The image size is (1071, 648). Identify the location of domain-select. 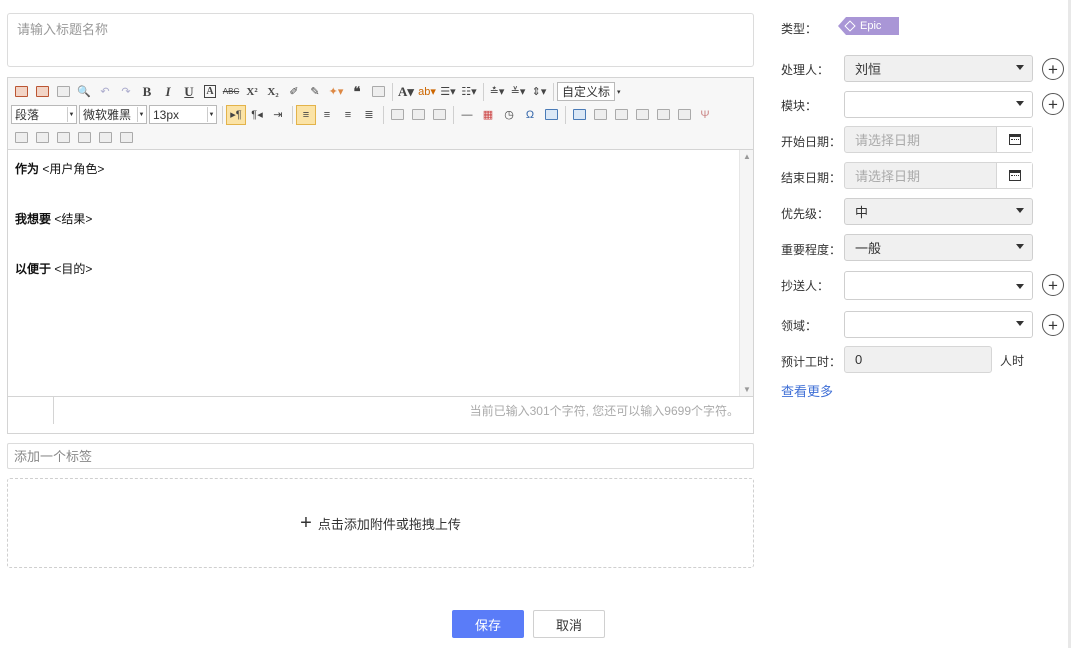
(938, 324).